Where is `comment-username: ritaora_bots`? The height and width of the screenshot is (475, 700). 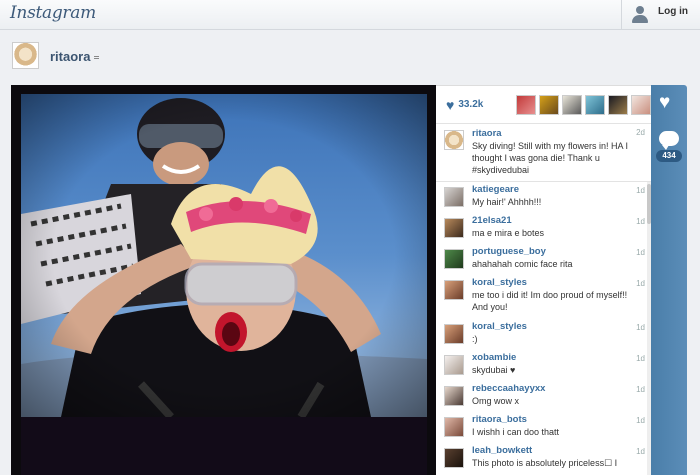
comment-username: ritaora_bots is located at coordinates (554, 420).